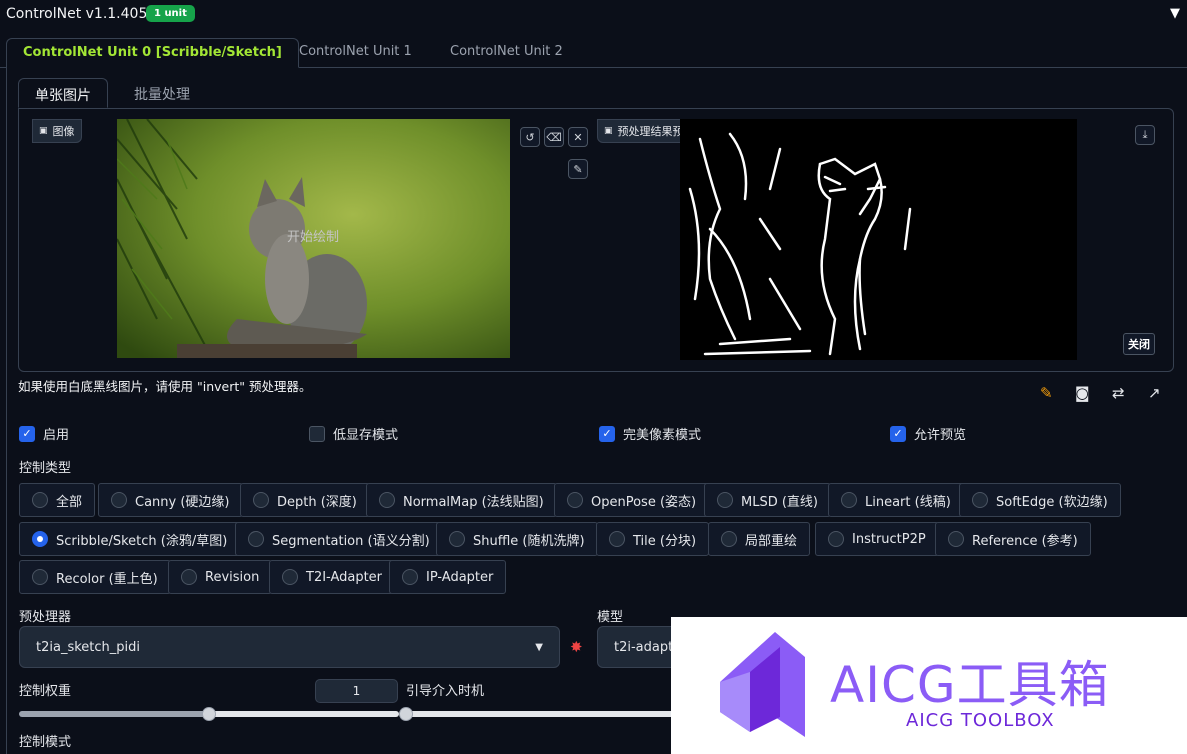 This screenshot has width=1187, height=754. I want to click on tab-unit-0: ControlNet Unit 0 [Scribble/Sketch], so click(152, 53).